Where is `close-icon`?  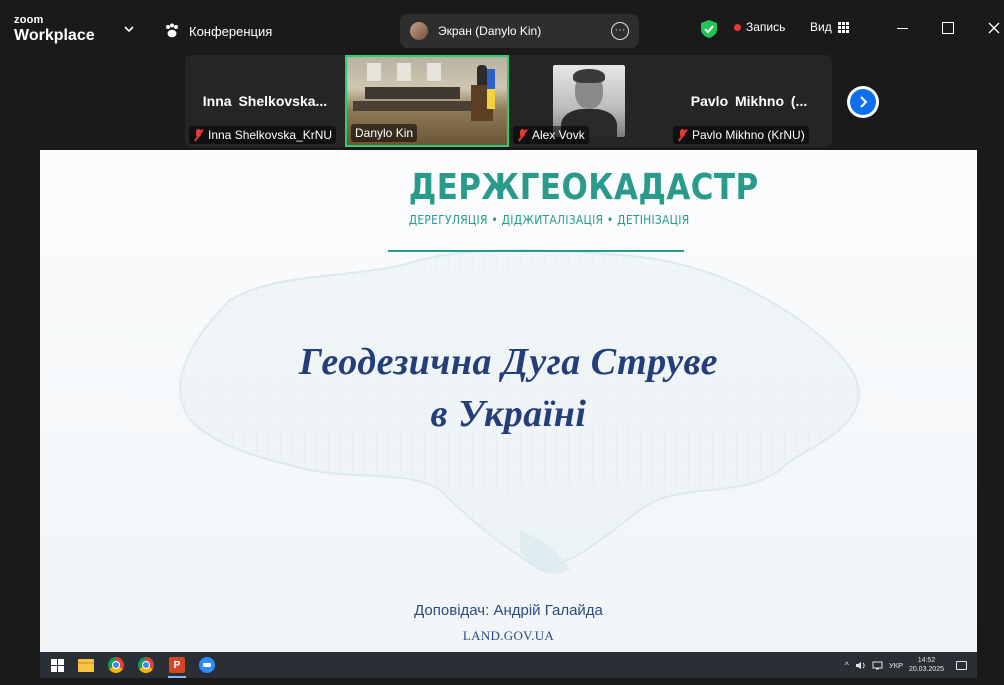
close-icon is located at coordinates (994, 28).